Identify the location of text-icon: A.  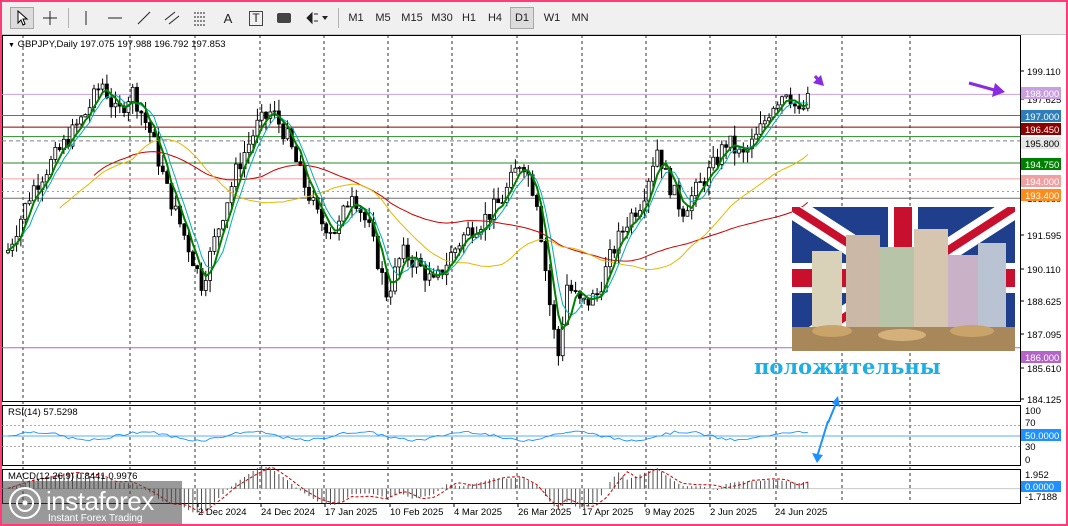
(228, 18).